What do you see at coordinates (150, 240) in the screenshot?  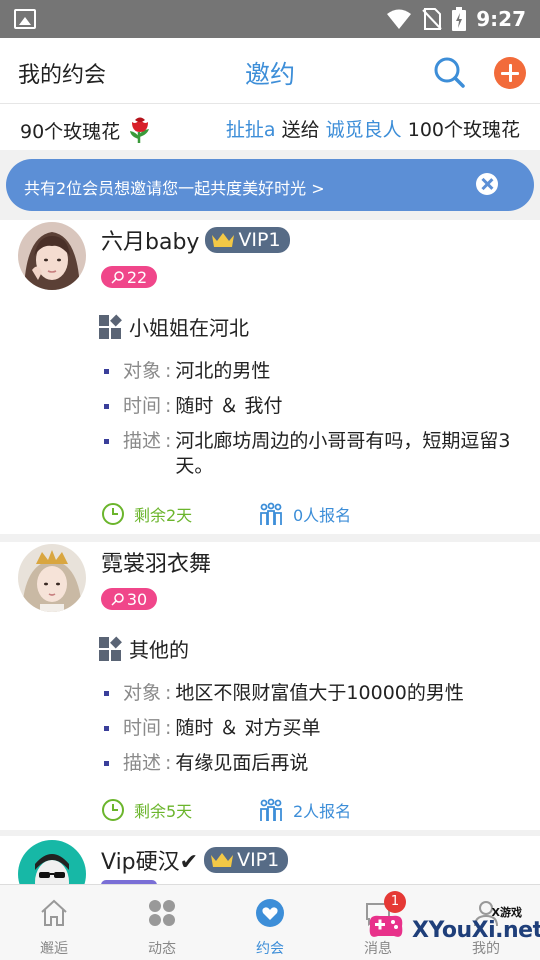 I see `user-name: 六月baby` at bounding box center [150, 240].